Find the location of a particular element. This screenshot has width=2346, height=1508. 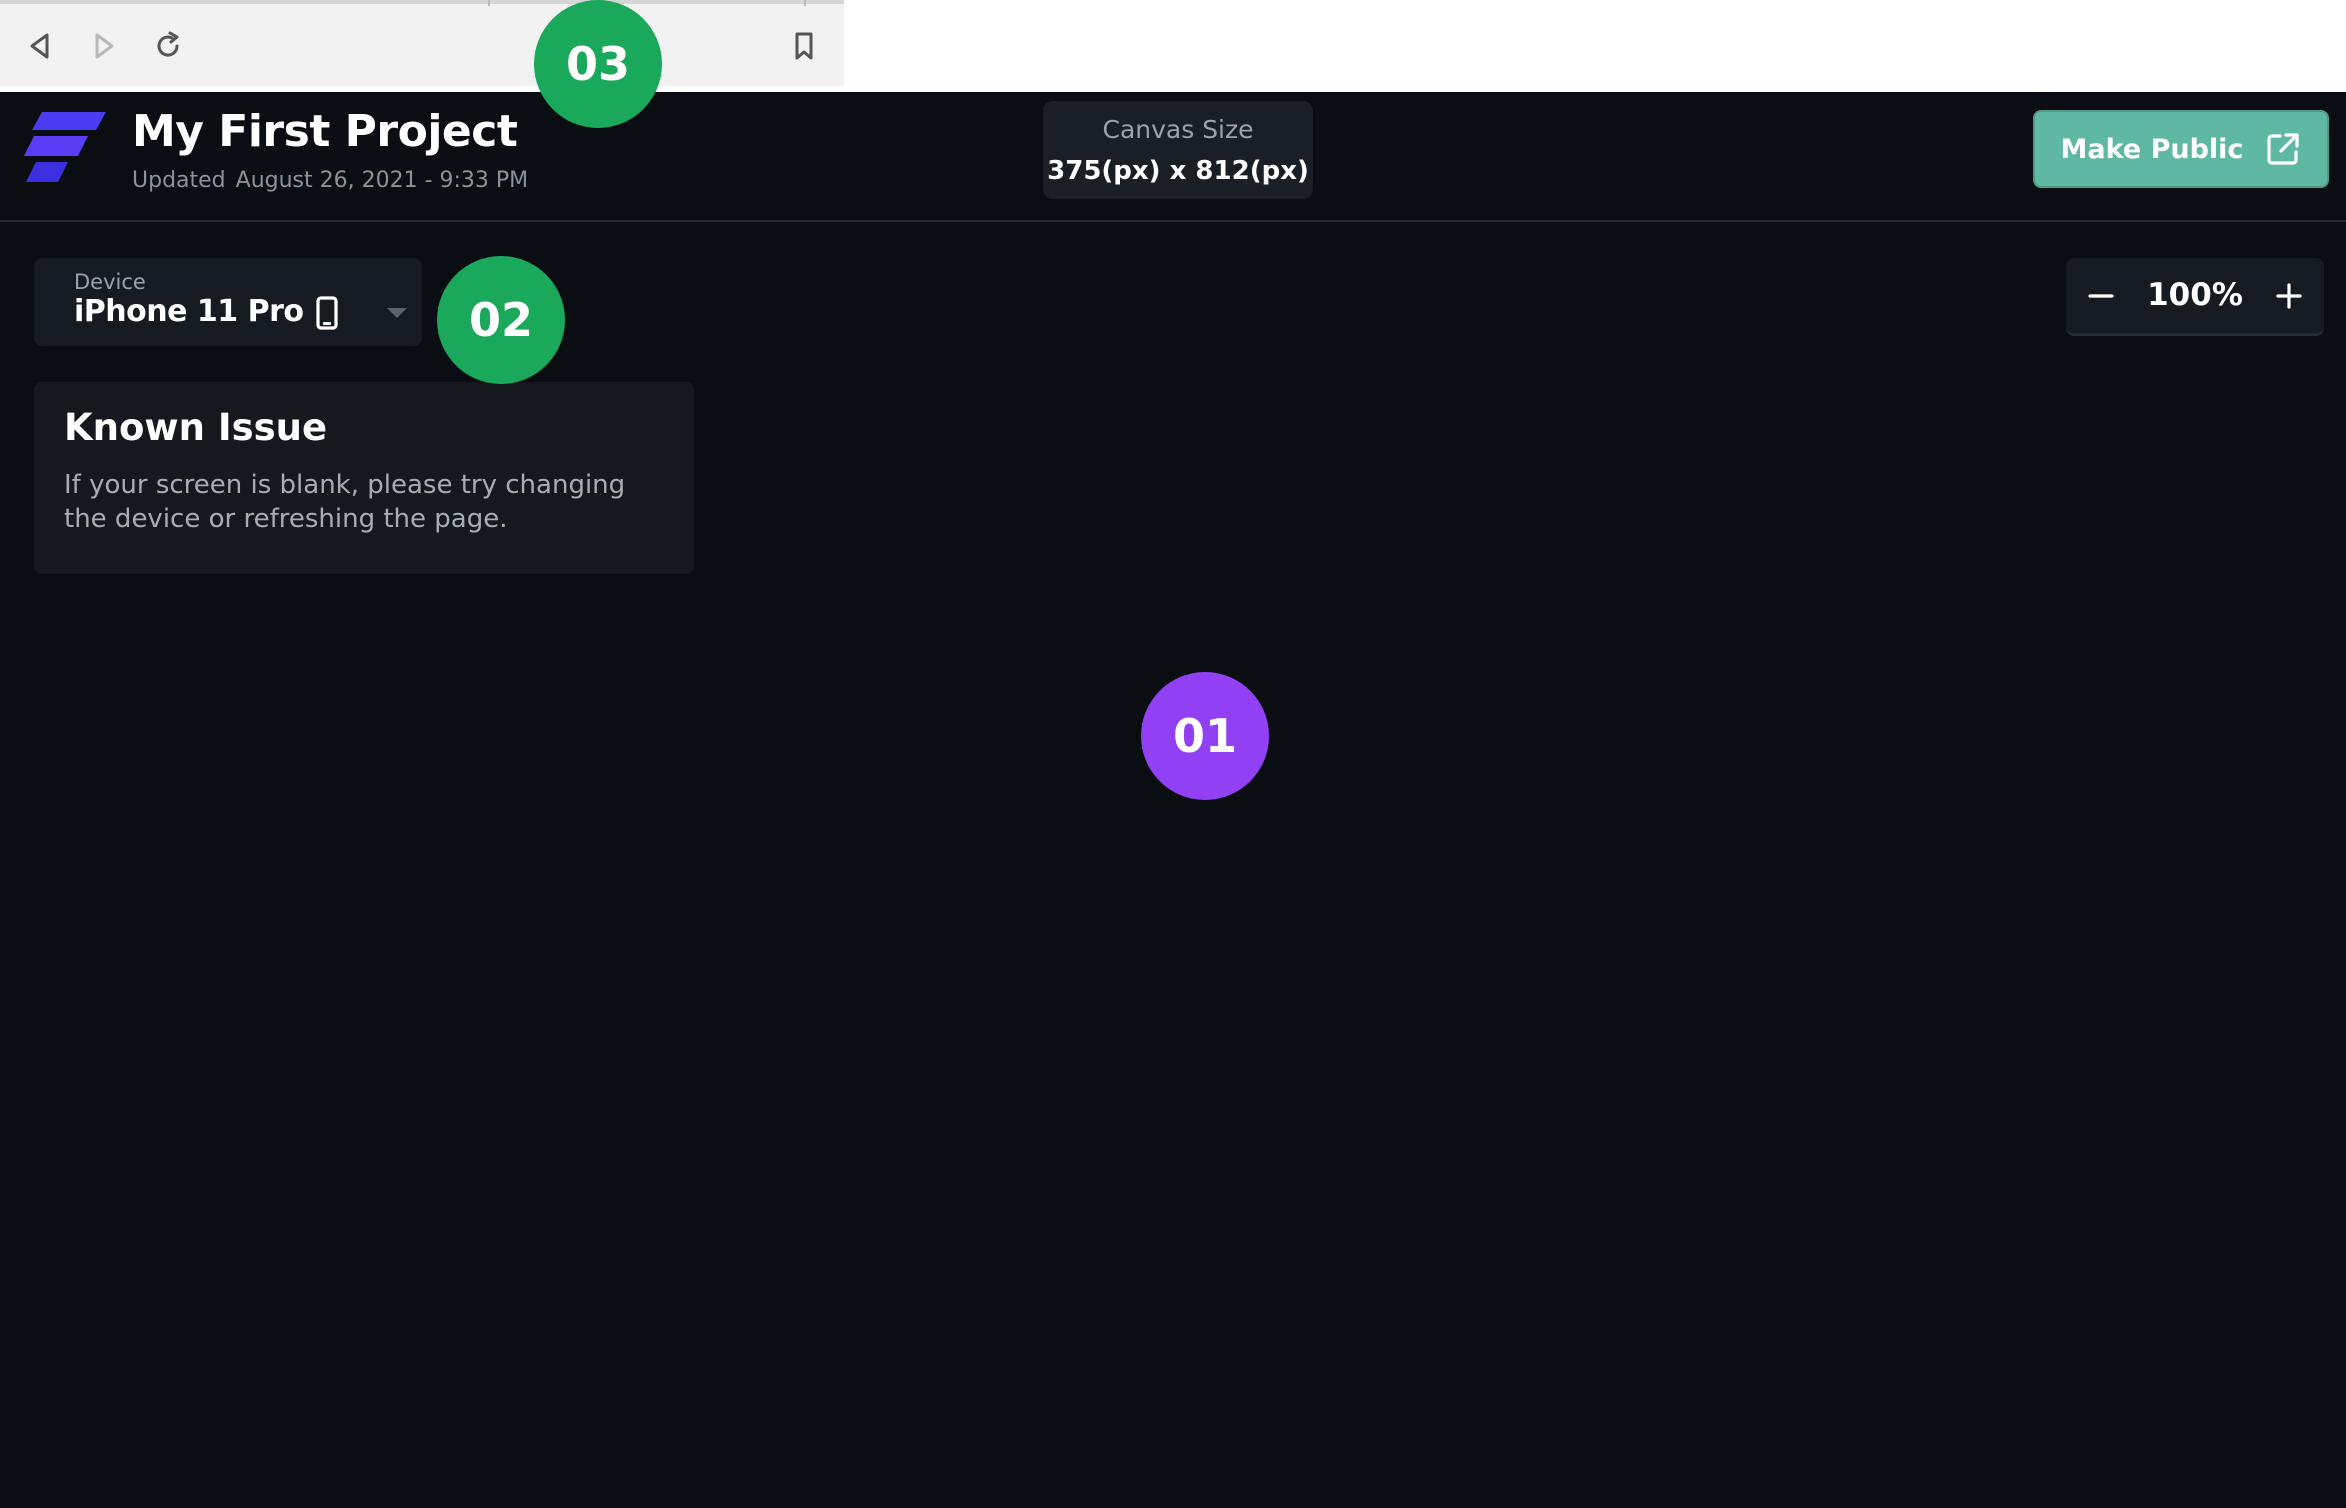

make-public-label: Make Public is located at coordinates (2152, 149).